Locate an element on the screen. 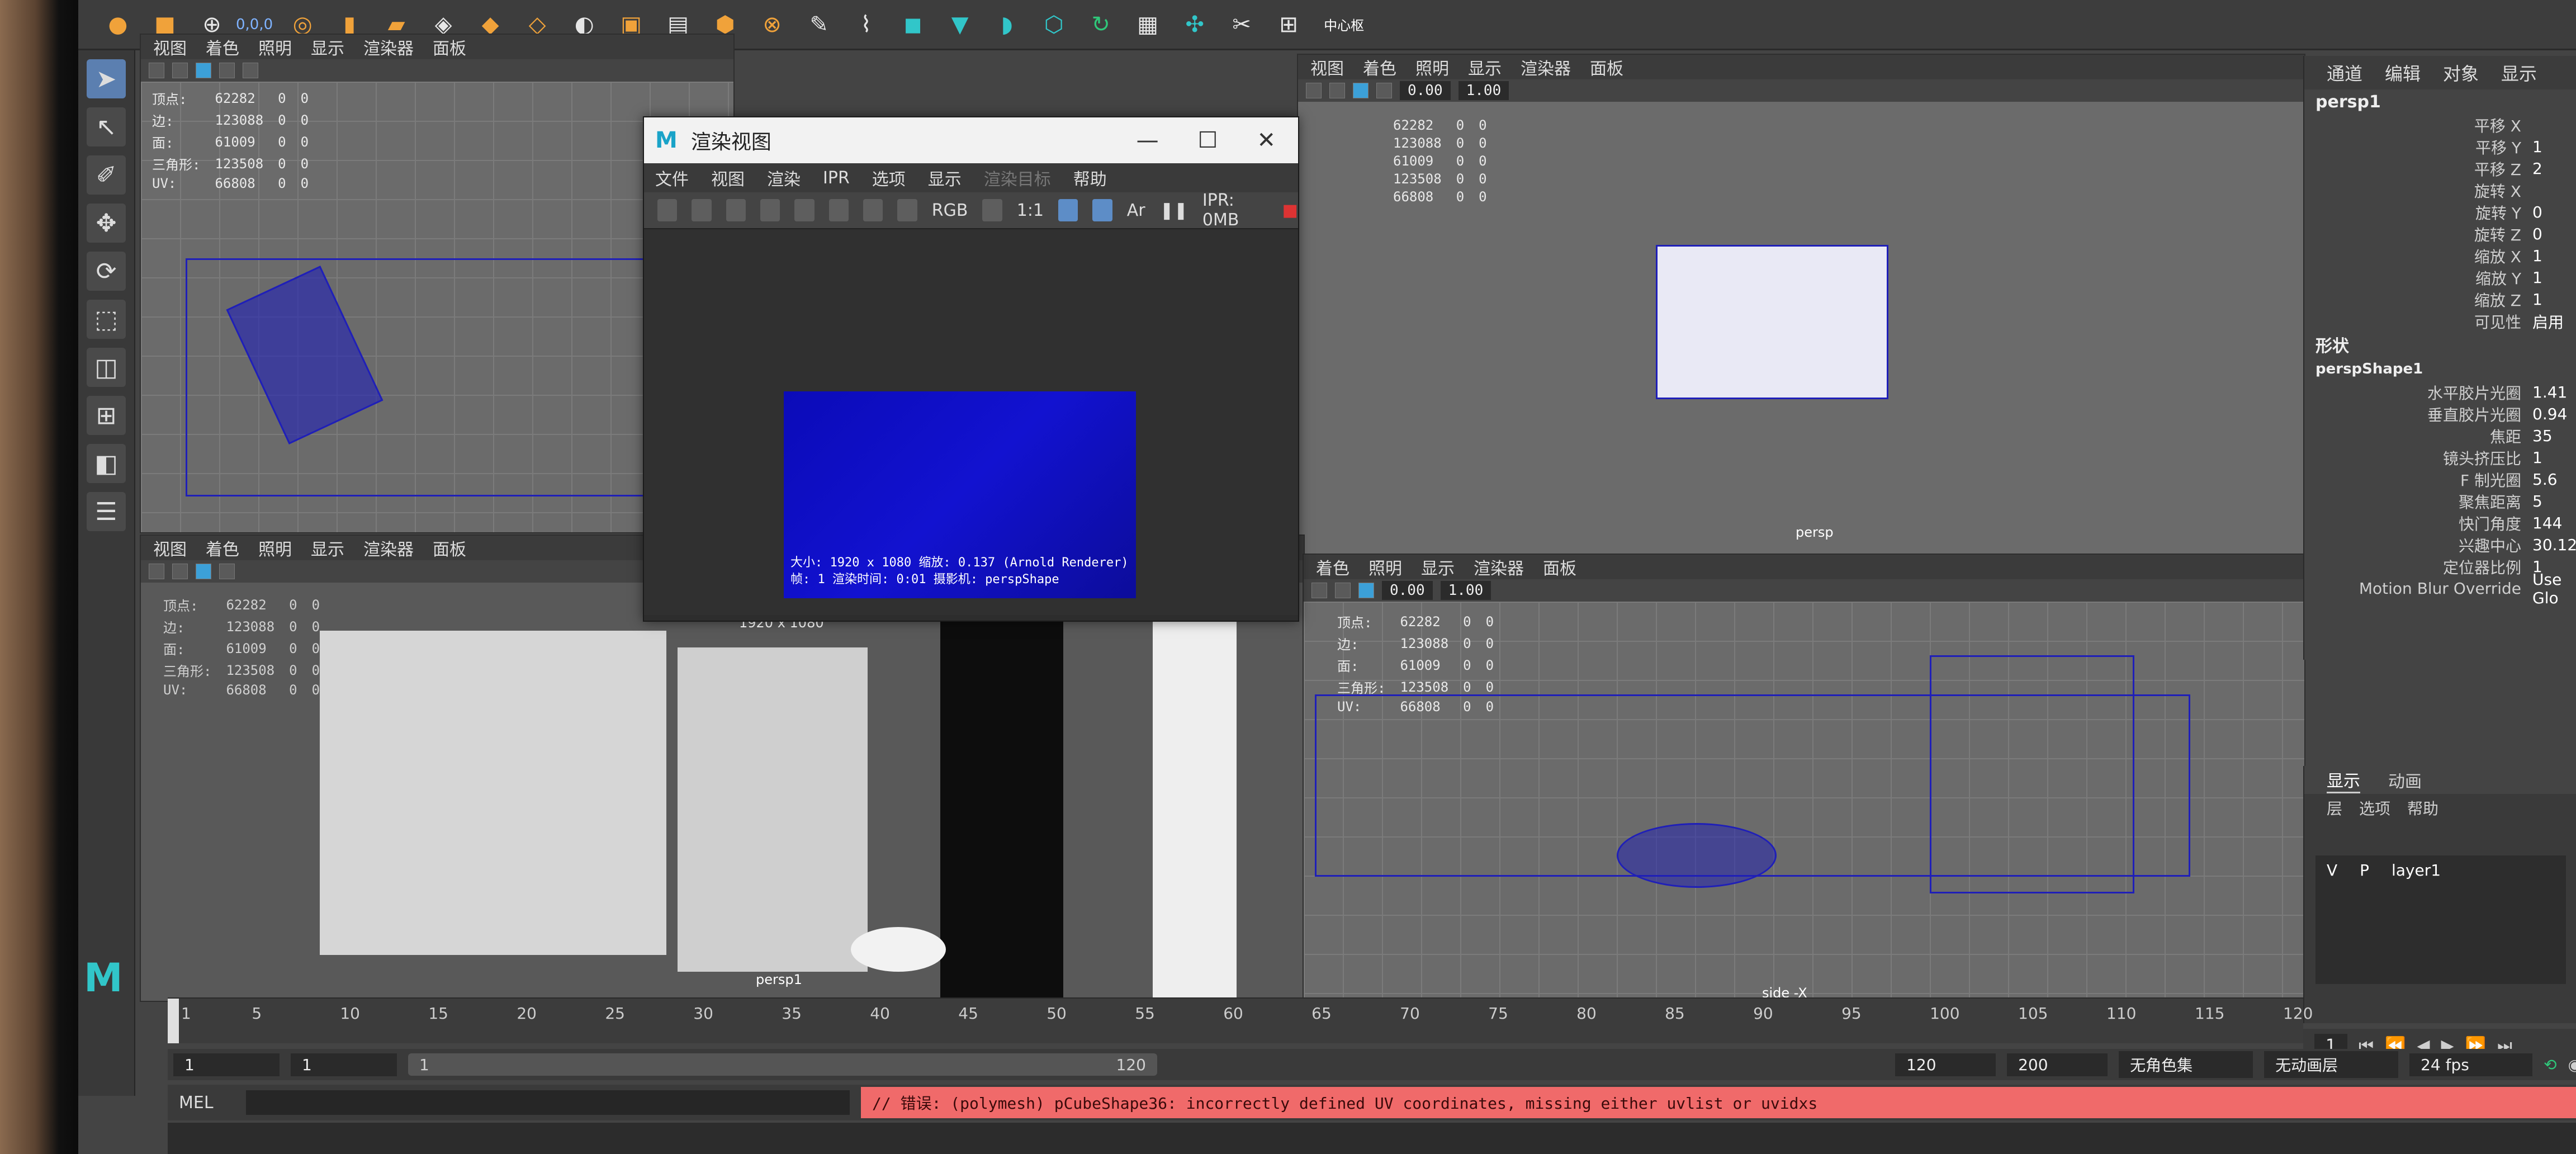 This screenshot has width=2576, height=1154. uv-cube-icon: ◼ is located at coordinates (913, 24).